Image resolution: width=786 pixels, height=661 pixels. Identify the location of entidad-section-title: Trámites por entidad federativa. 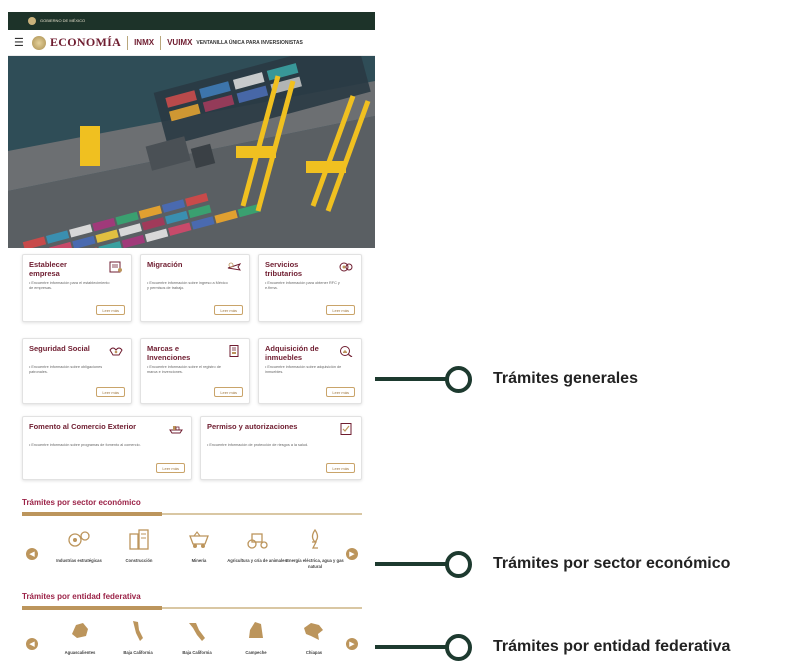
(81, 596).